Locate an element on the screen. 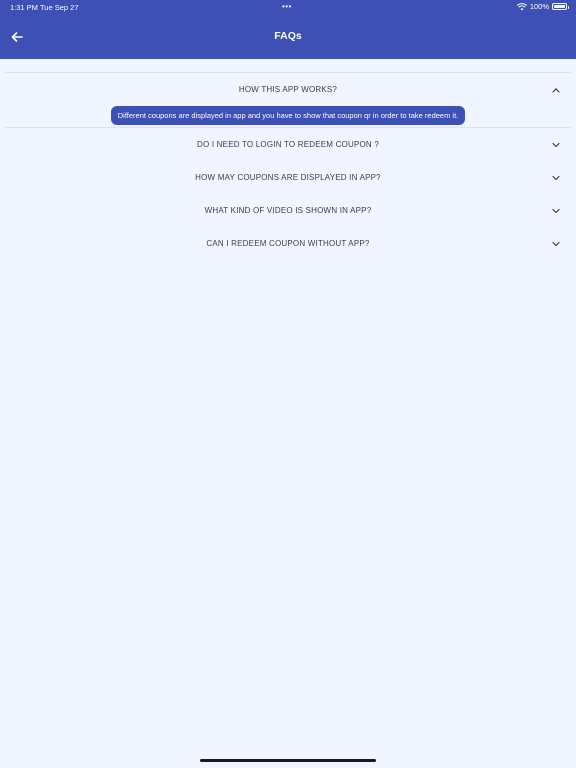 The width and height of the screenshot is (576, 768). status-right: 100% is located at coordinates (542, 6).